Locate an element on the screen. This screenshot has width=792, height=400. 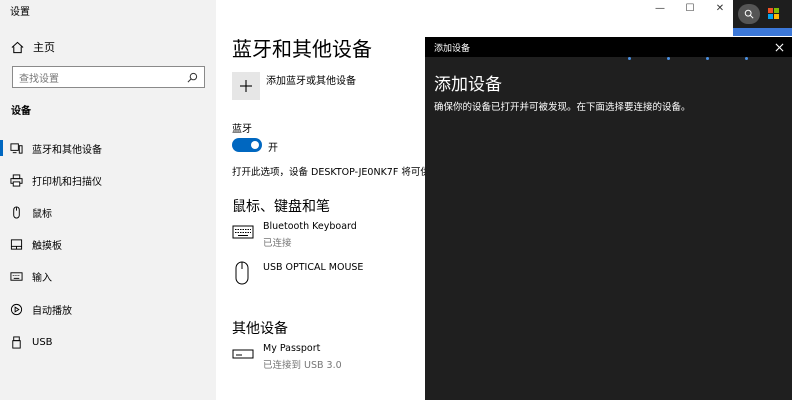
sidebar-item-typing: 输入 is located at coordinates (108, 276).